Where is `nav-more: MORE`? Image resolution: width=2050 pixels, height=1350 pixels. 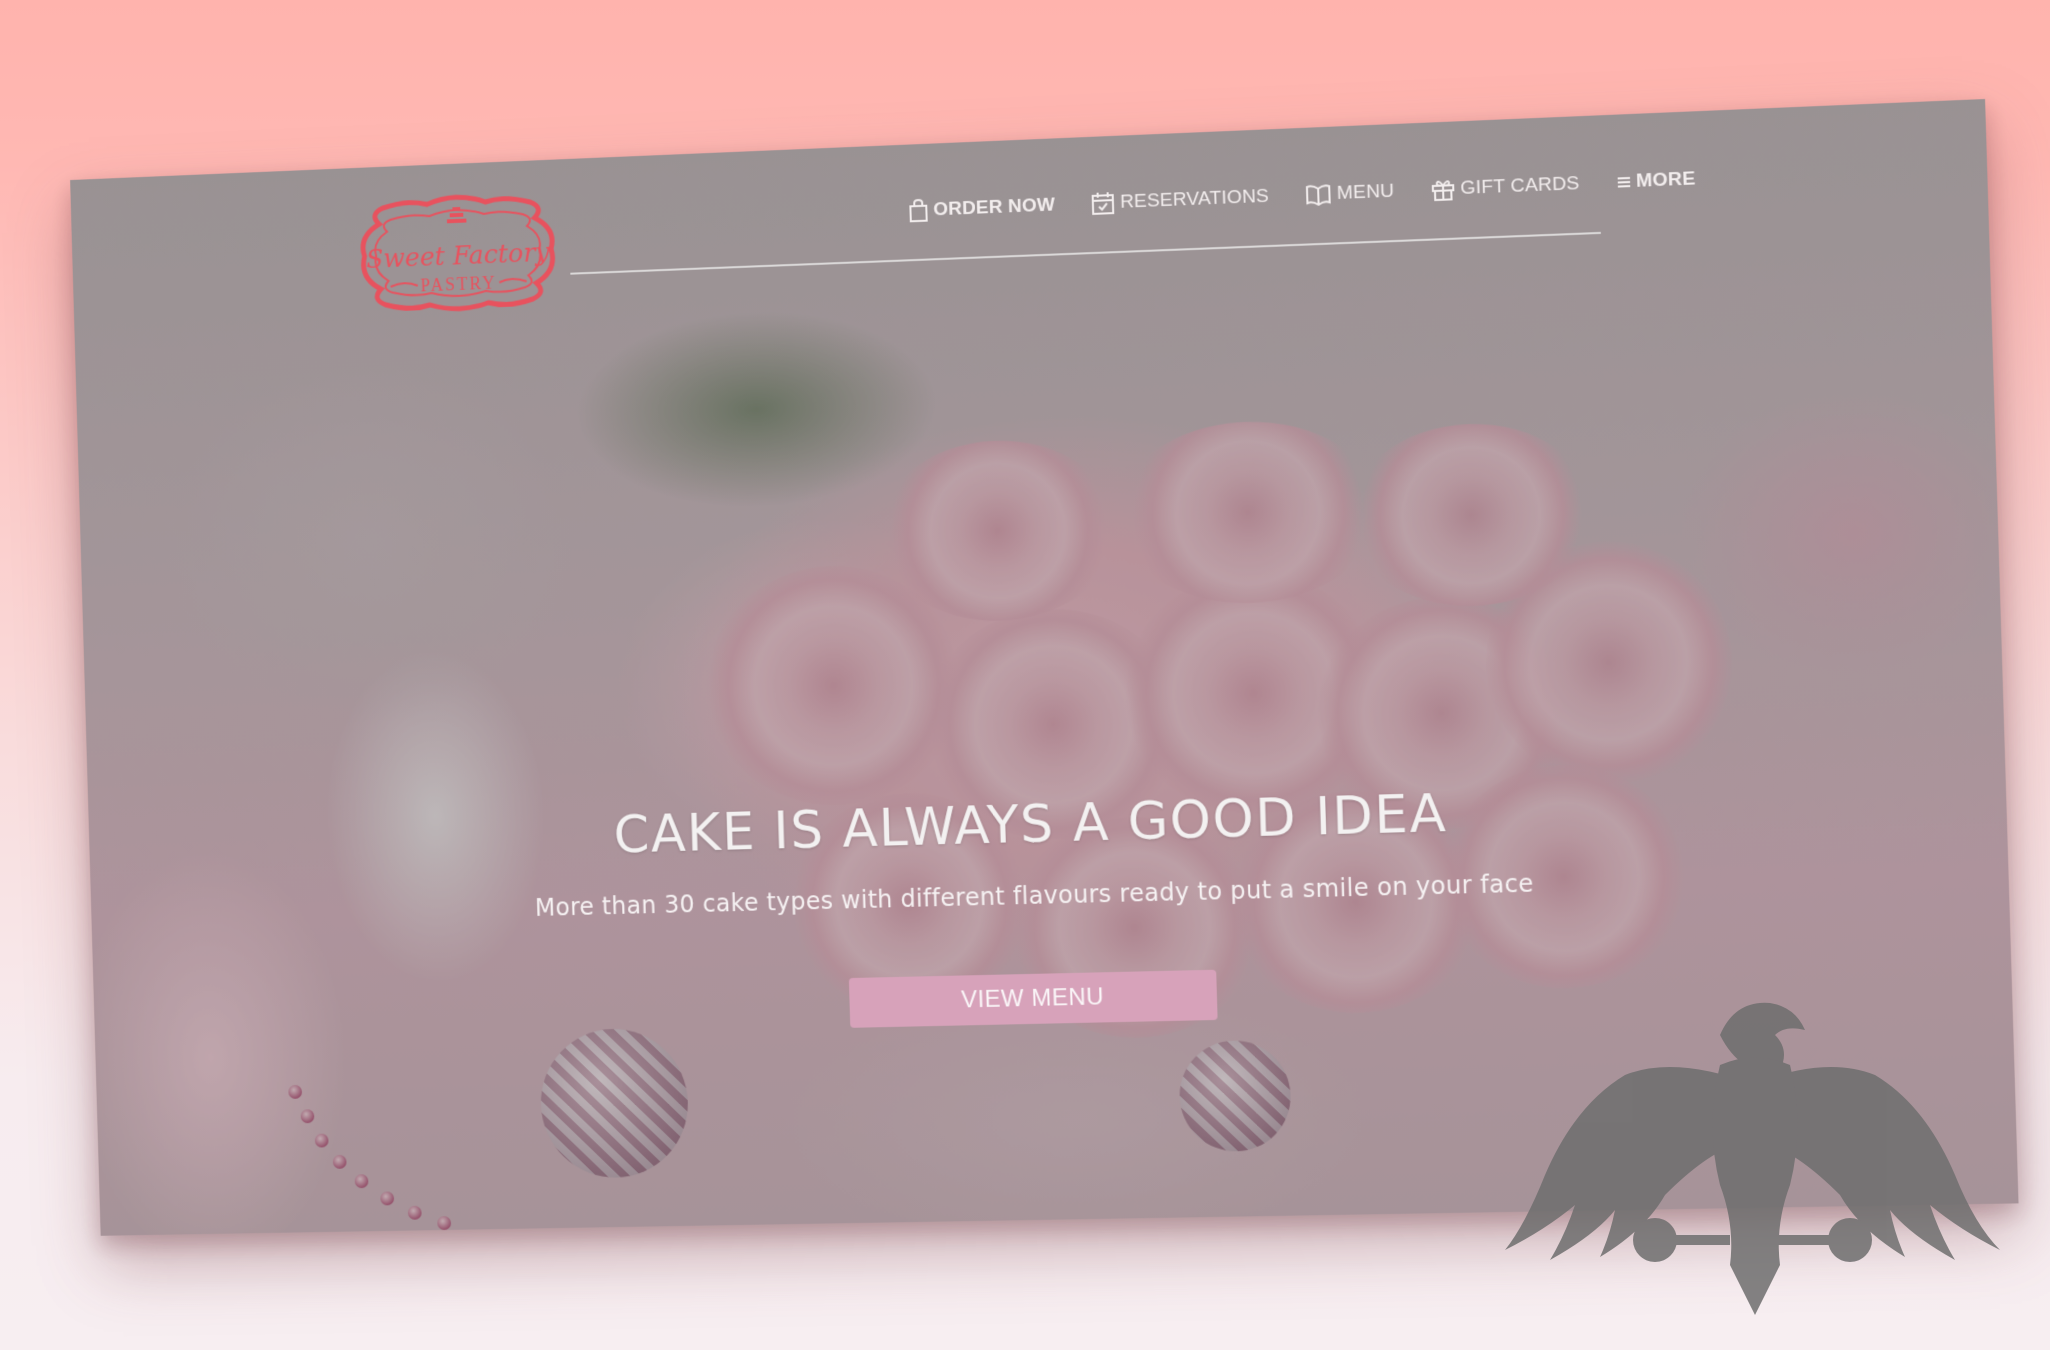 nav-more: MORE is located at coordinates (1656, 181).